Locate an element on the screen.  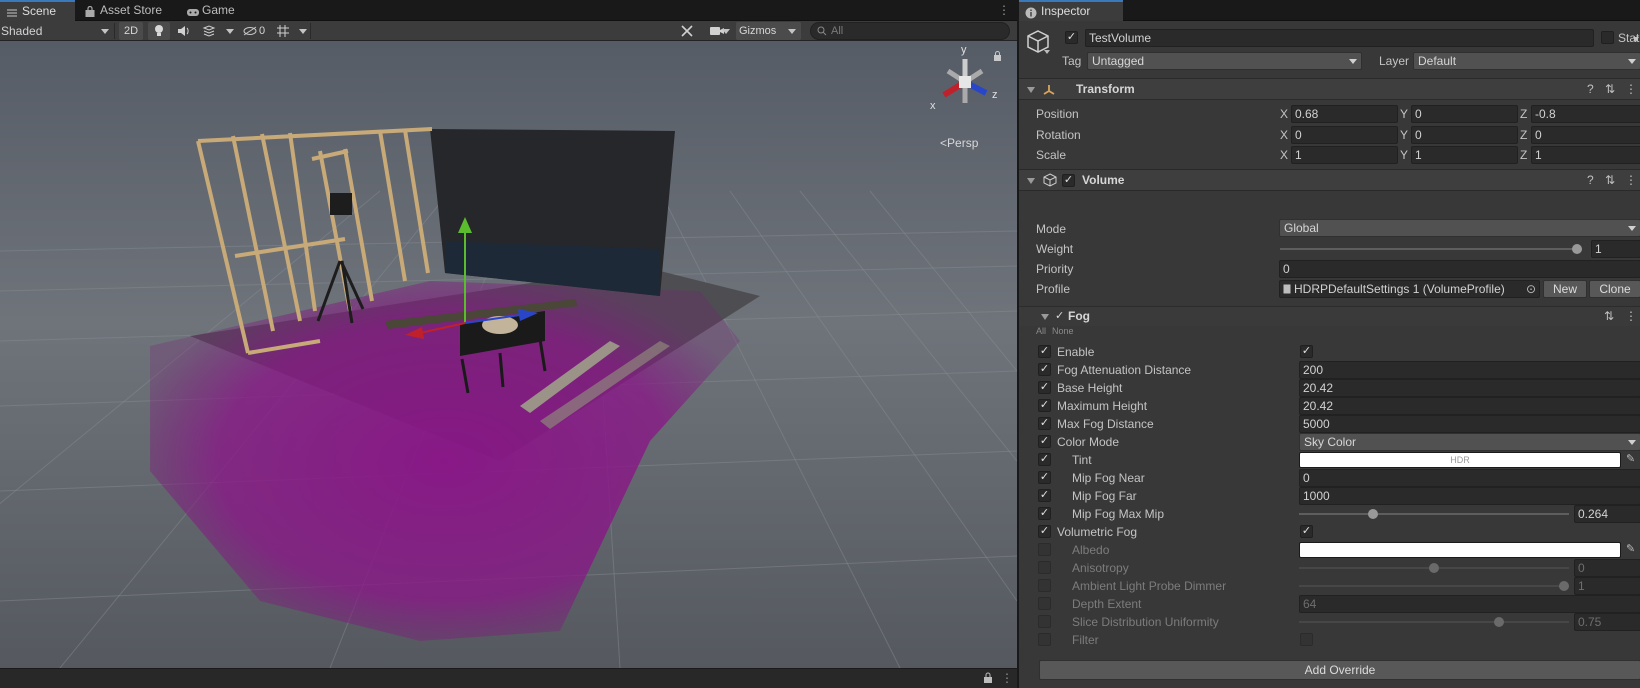
effects-dropdown-chevron-icon is located at coordinates (230, 31).